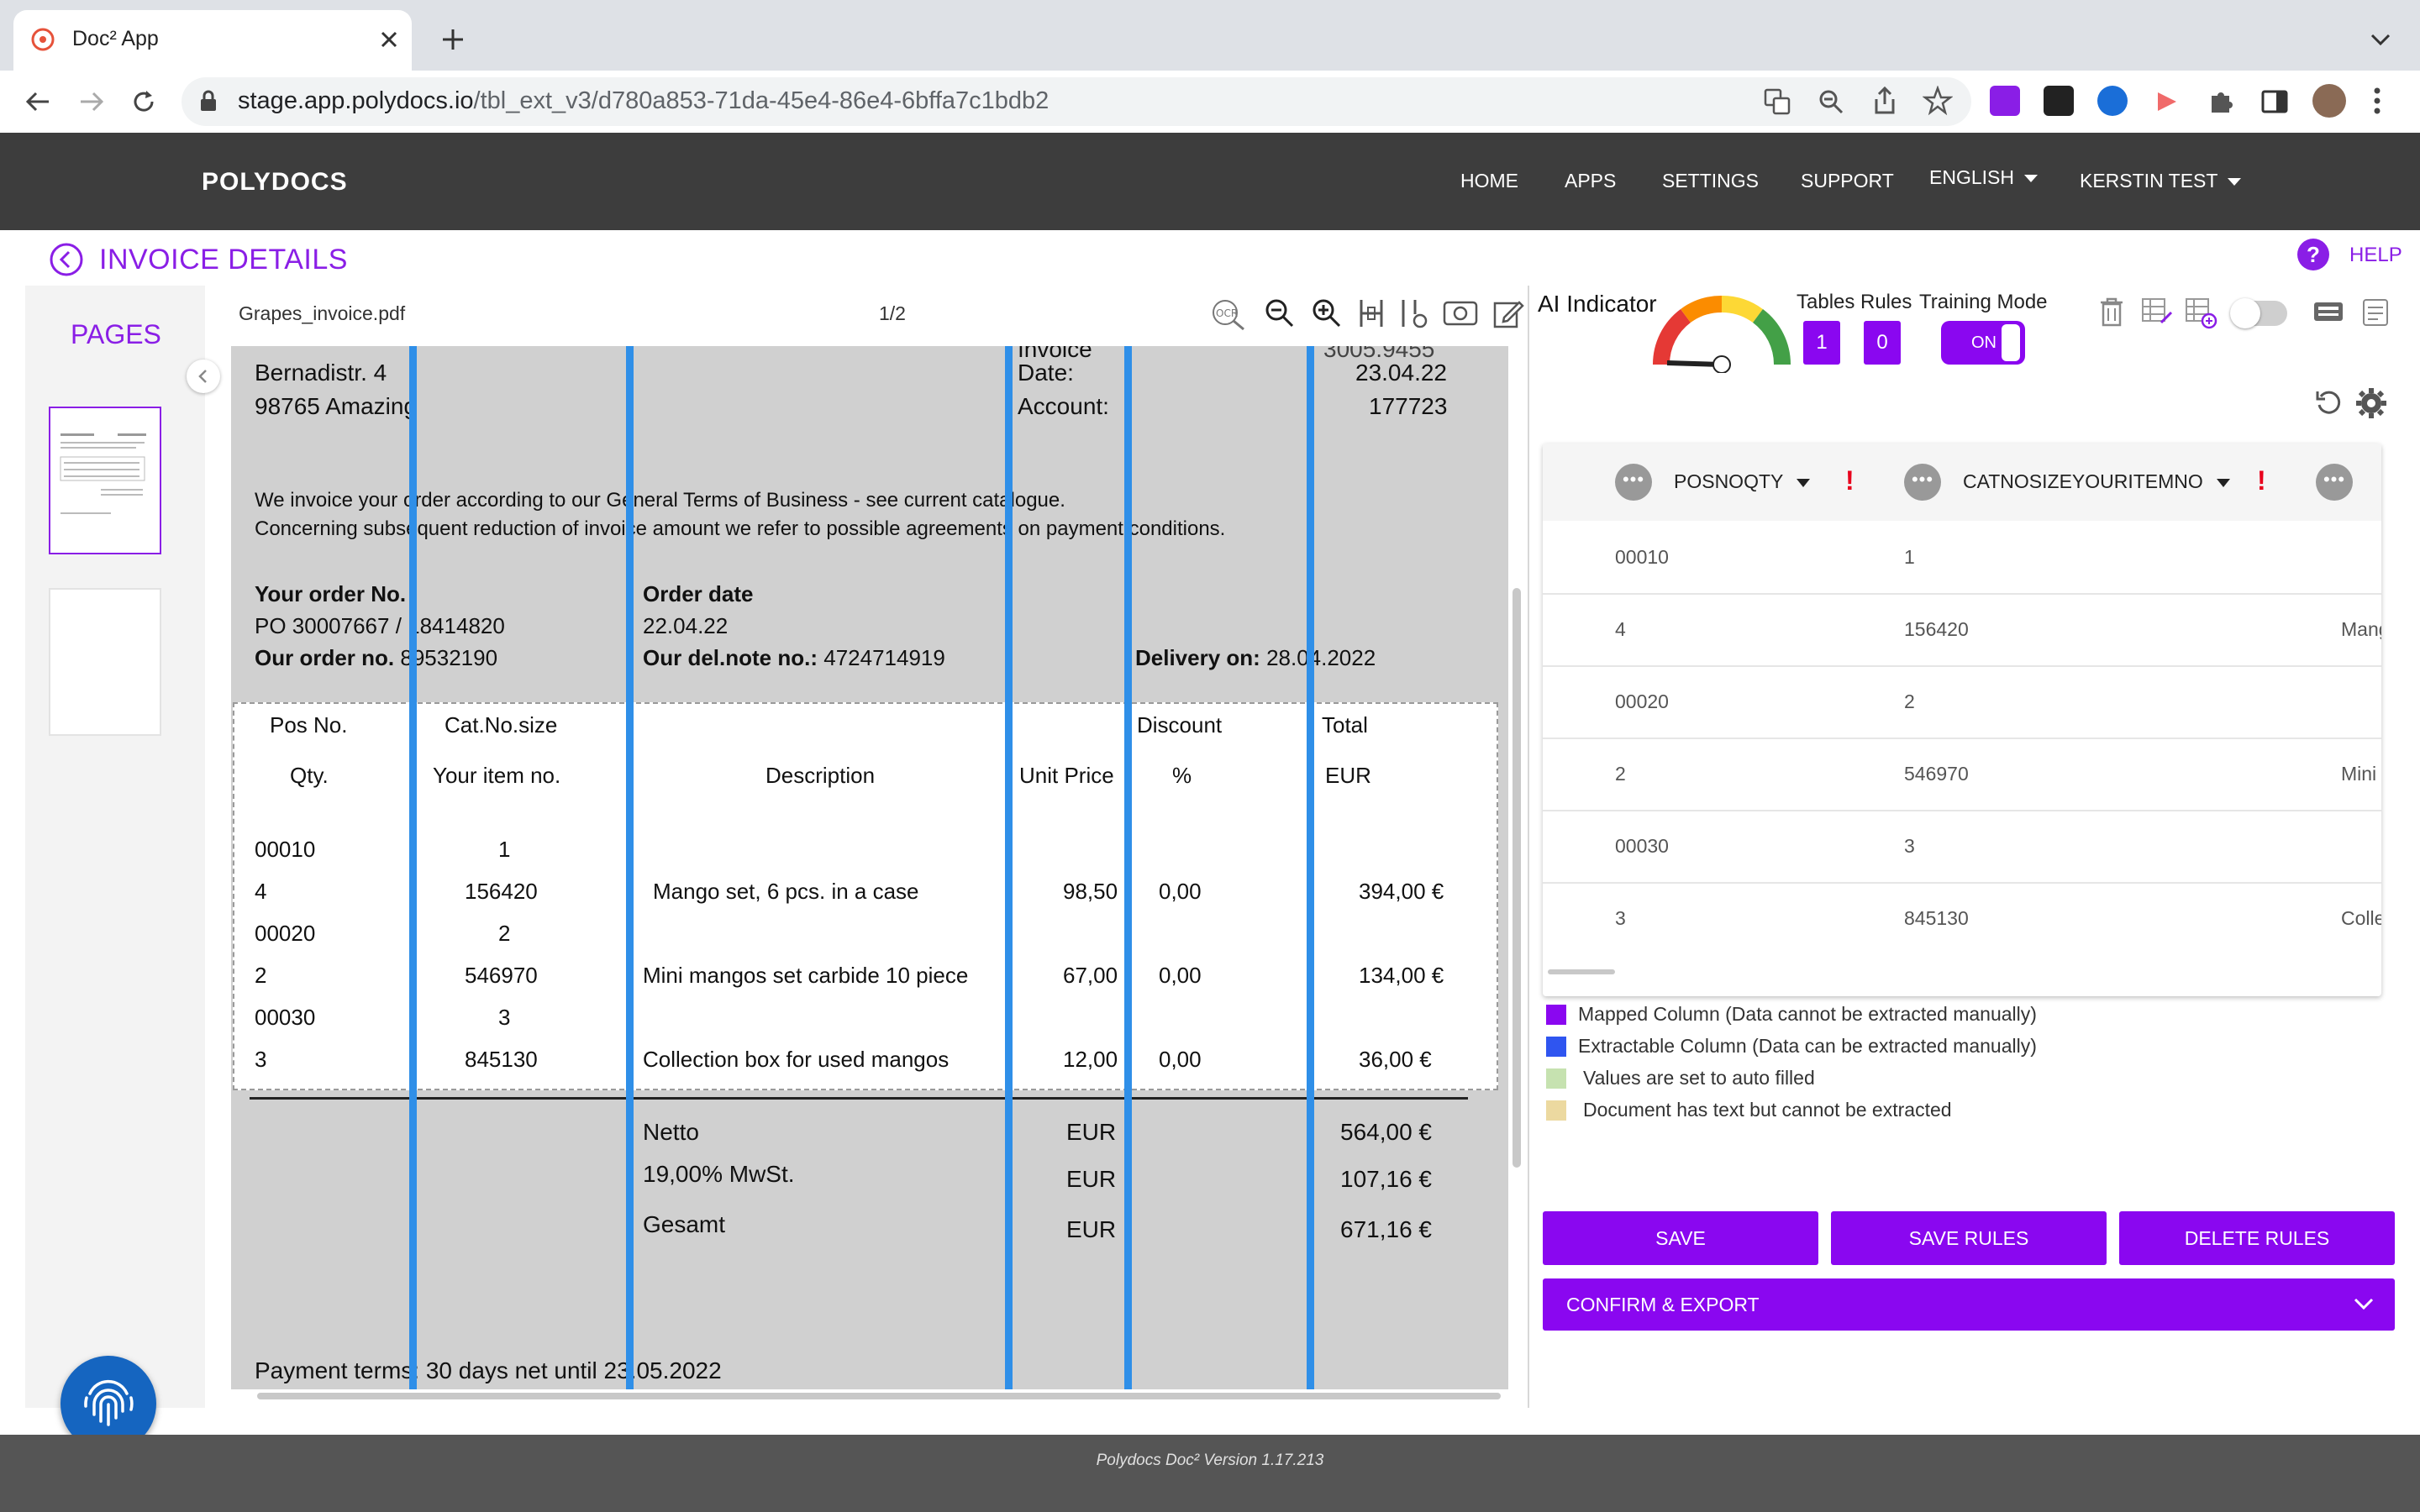  I want to click on polydocs-logo: POLYDOCS, so click(275, 182).